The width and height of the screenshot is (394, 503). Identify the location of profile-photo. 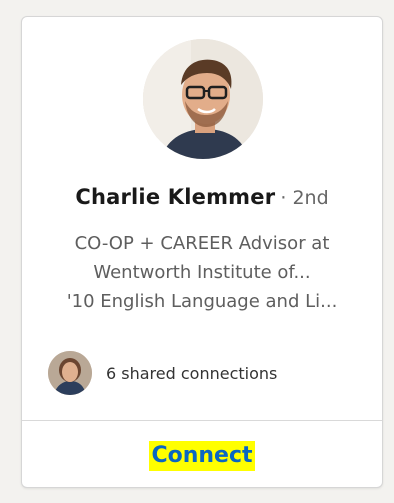
(203, 99).